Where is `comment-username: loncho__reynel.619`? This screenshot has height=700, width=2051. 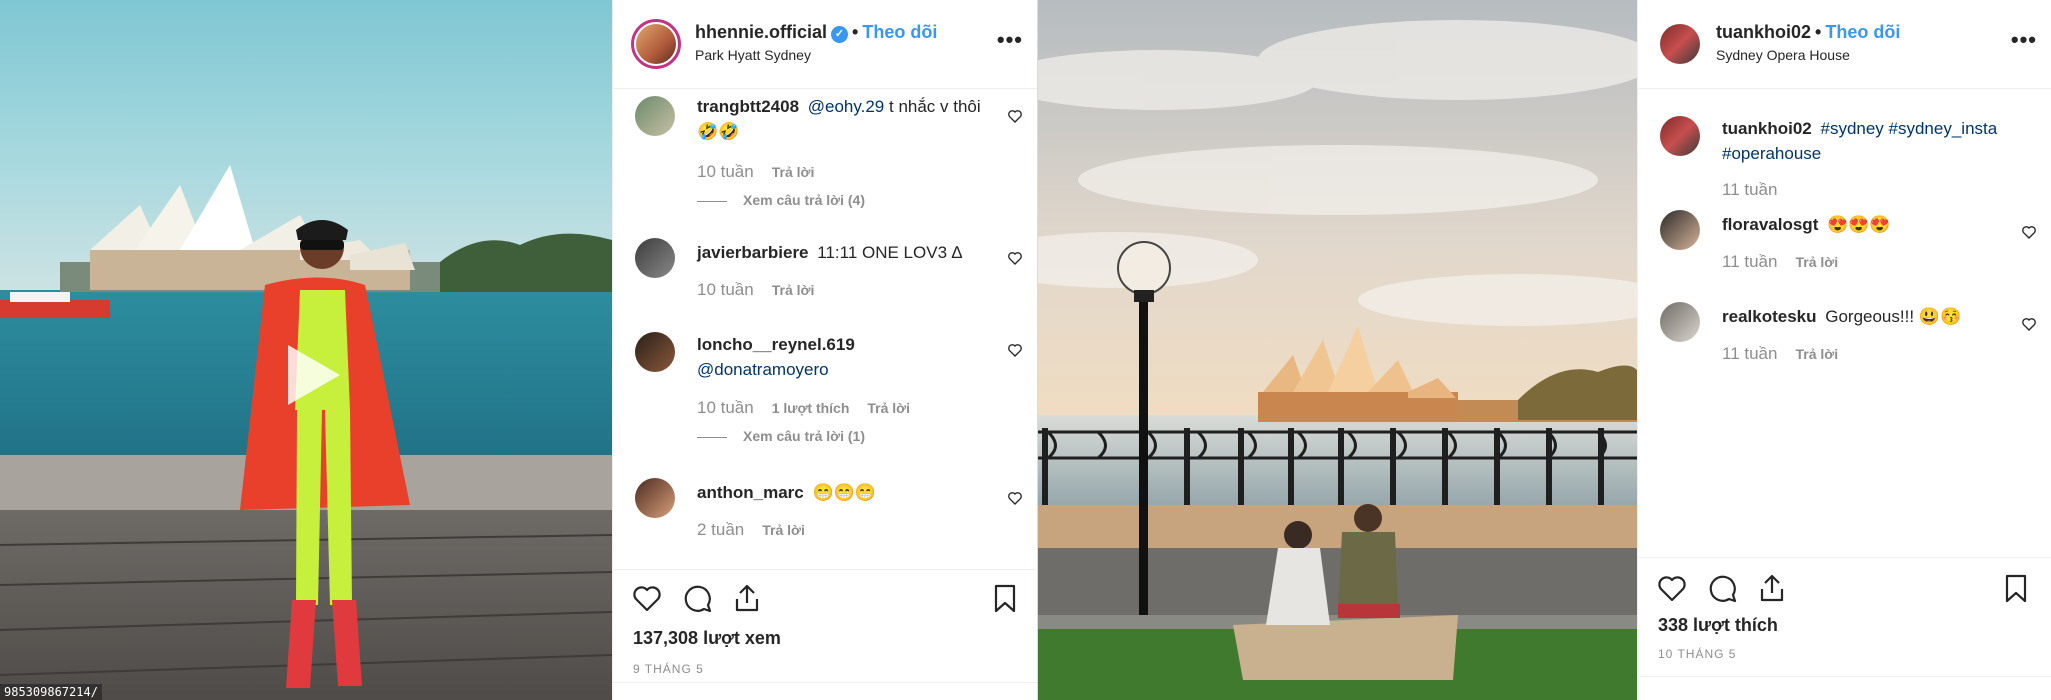
comment-username: loncho__reynel.619 is located at coordinates (776, 344).